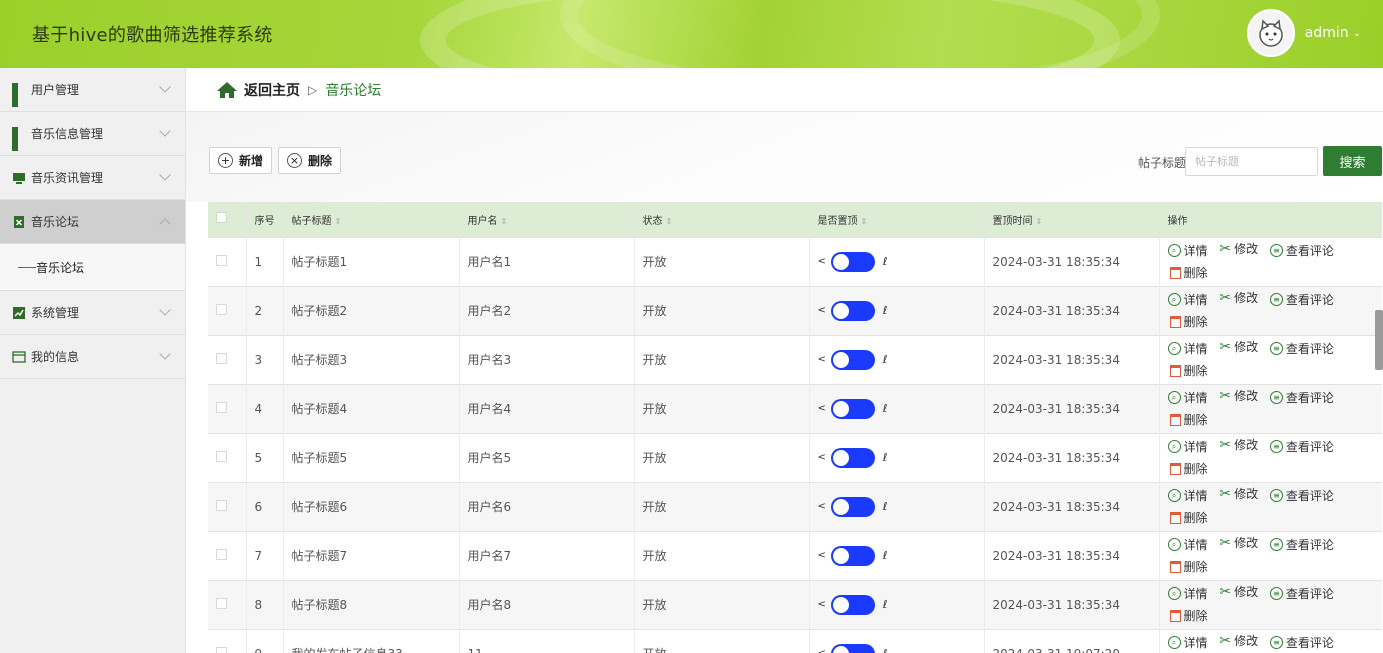  What do you see at coordinates (92, 134) in the screenshot?
I see `sidebar-item-music-info: 音乐信息管理` at bounding box center [92, 134].